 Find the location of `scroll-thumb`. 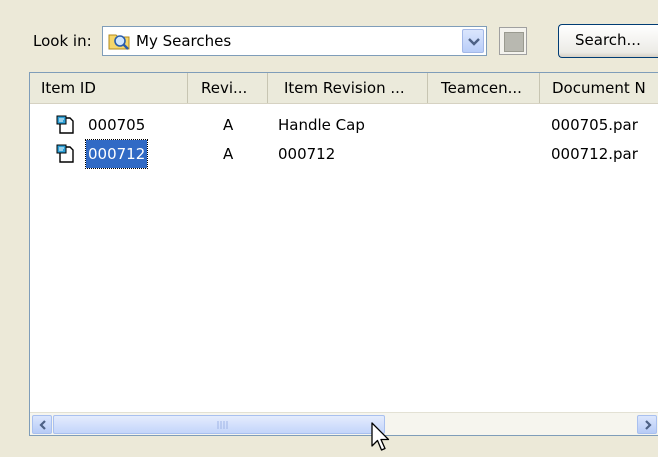

scroll-thumb is located at coordinates (219, 424).